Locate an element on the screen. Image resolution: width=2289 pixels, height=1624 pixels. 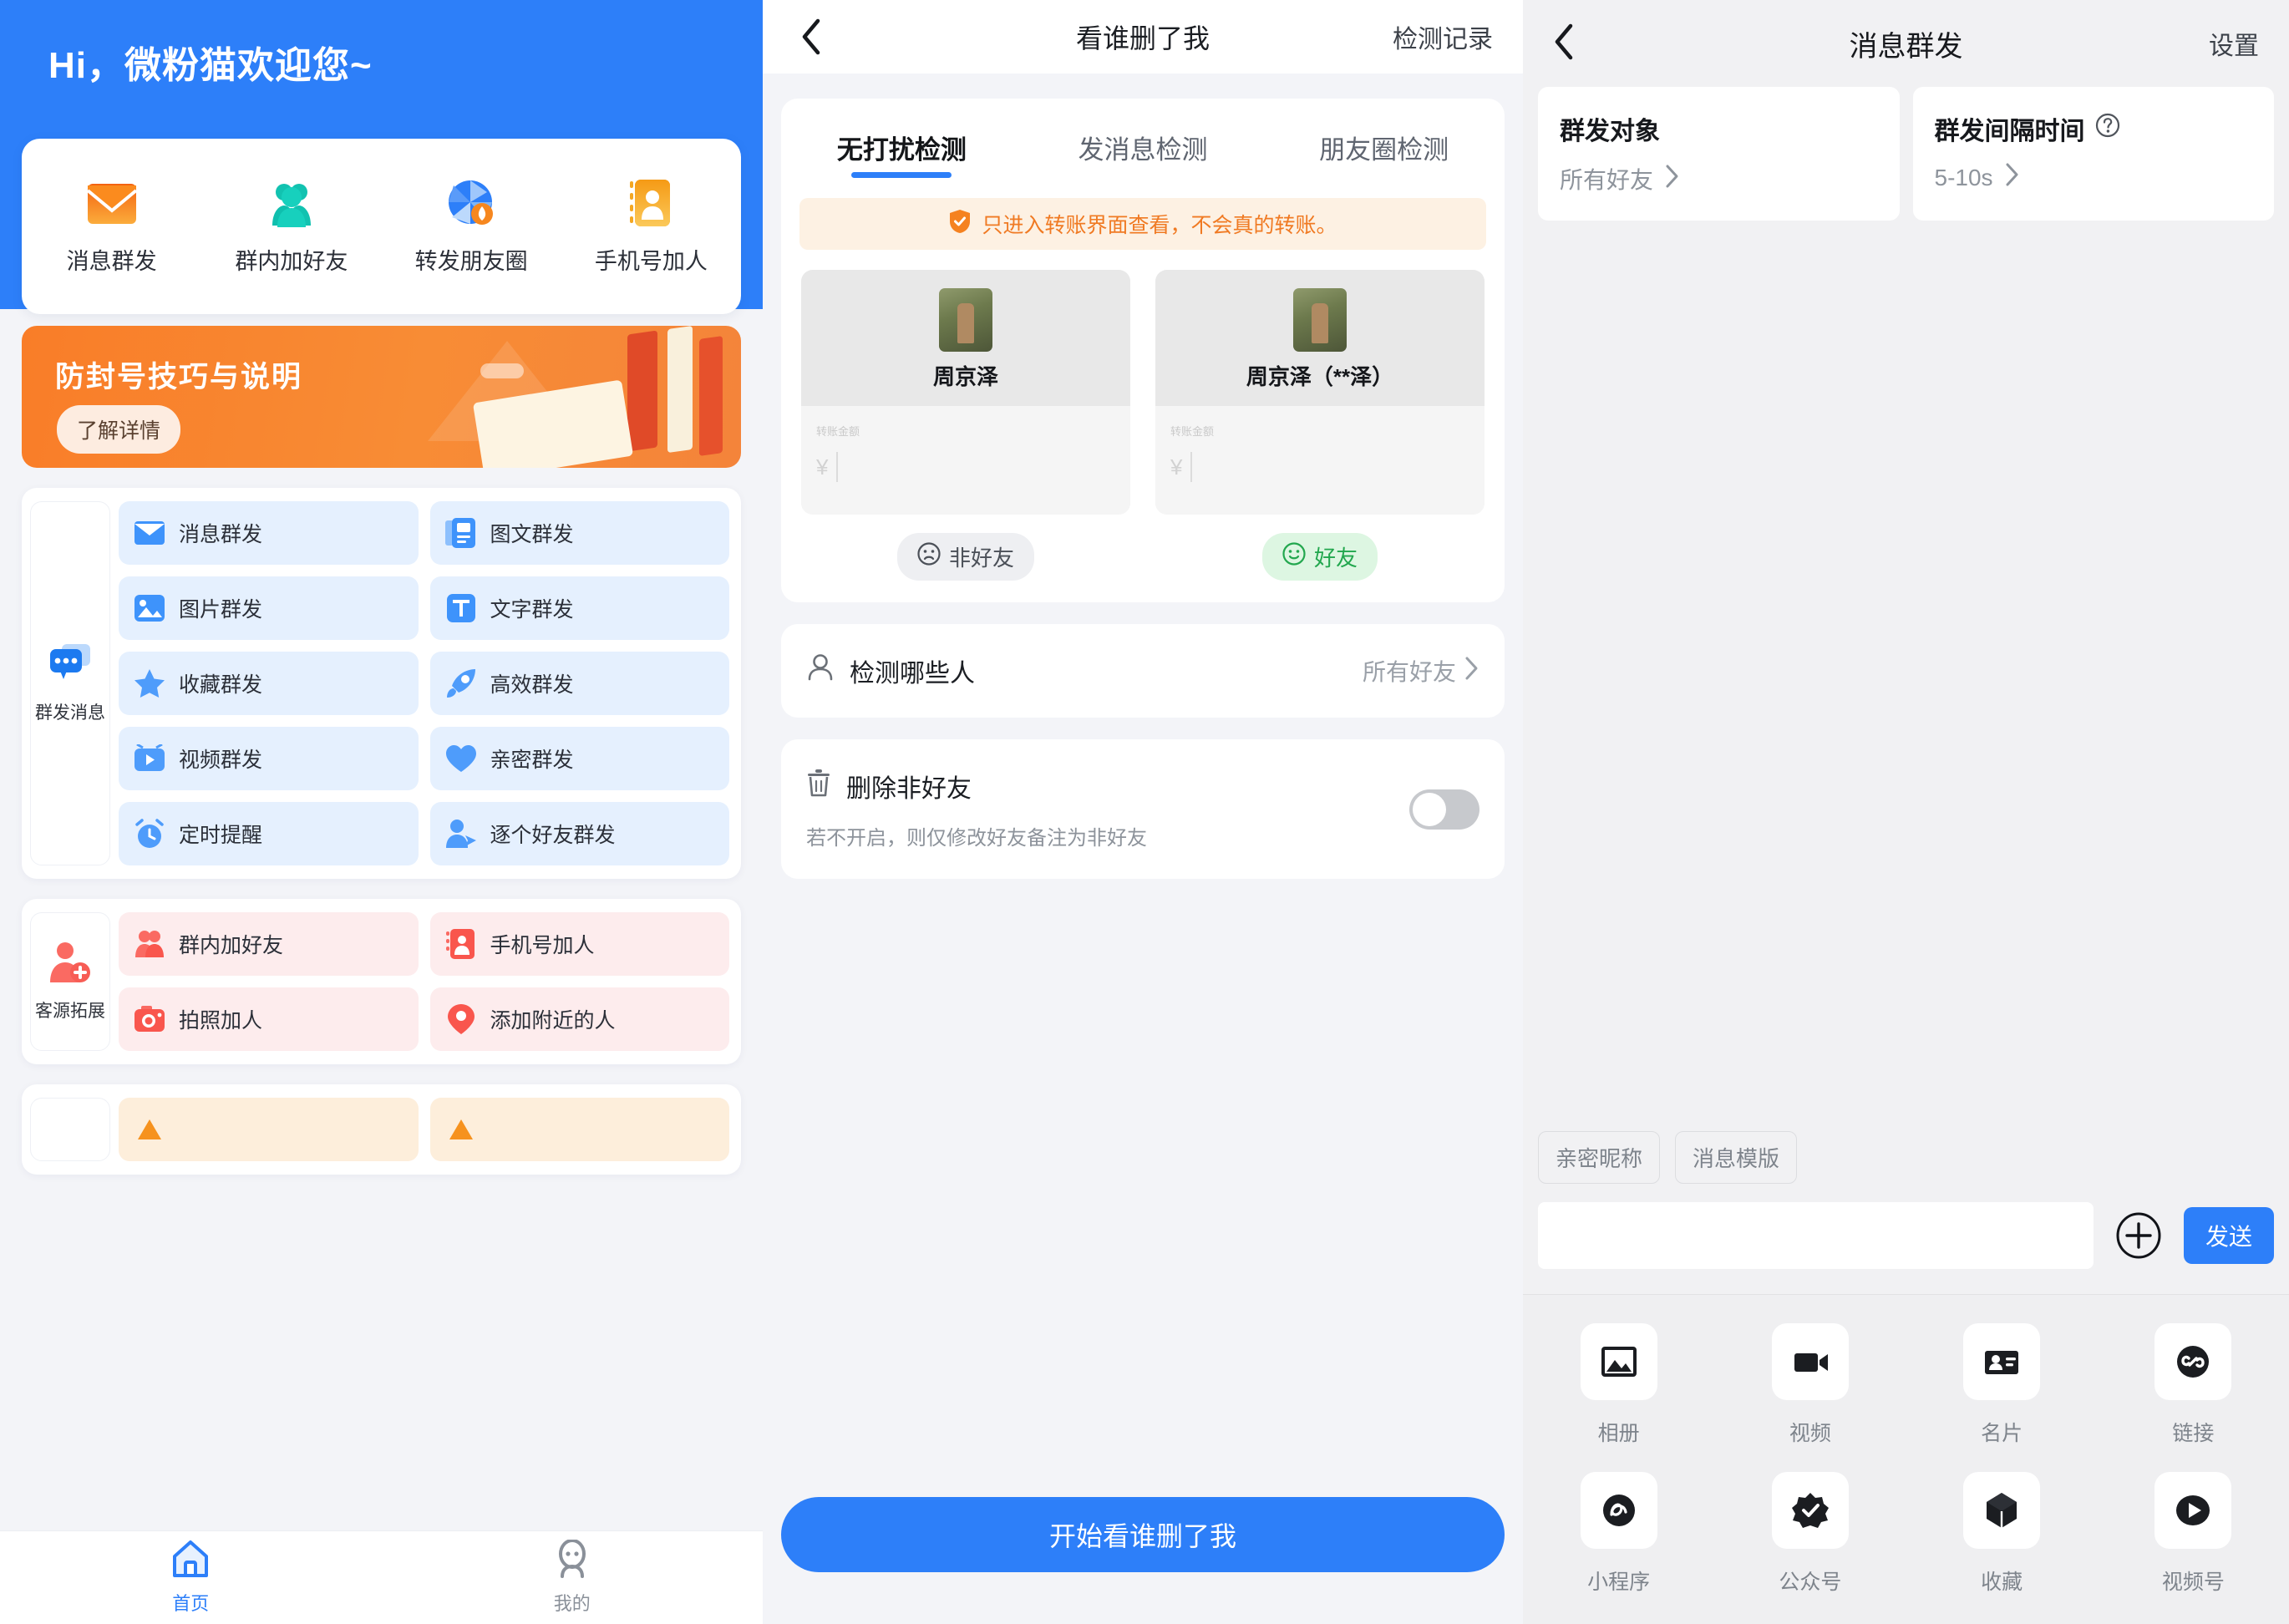
tab-label: 首页 is located at coordinates (191, 1603).